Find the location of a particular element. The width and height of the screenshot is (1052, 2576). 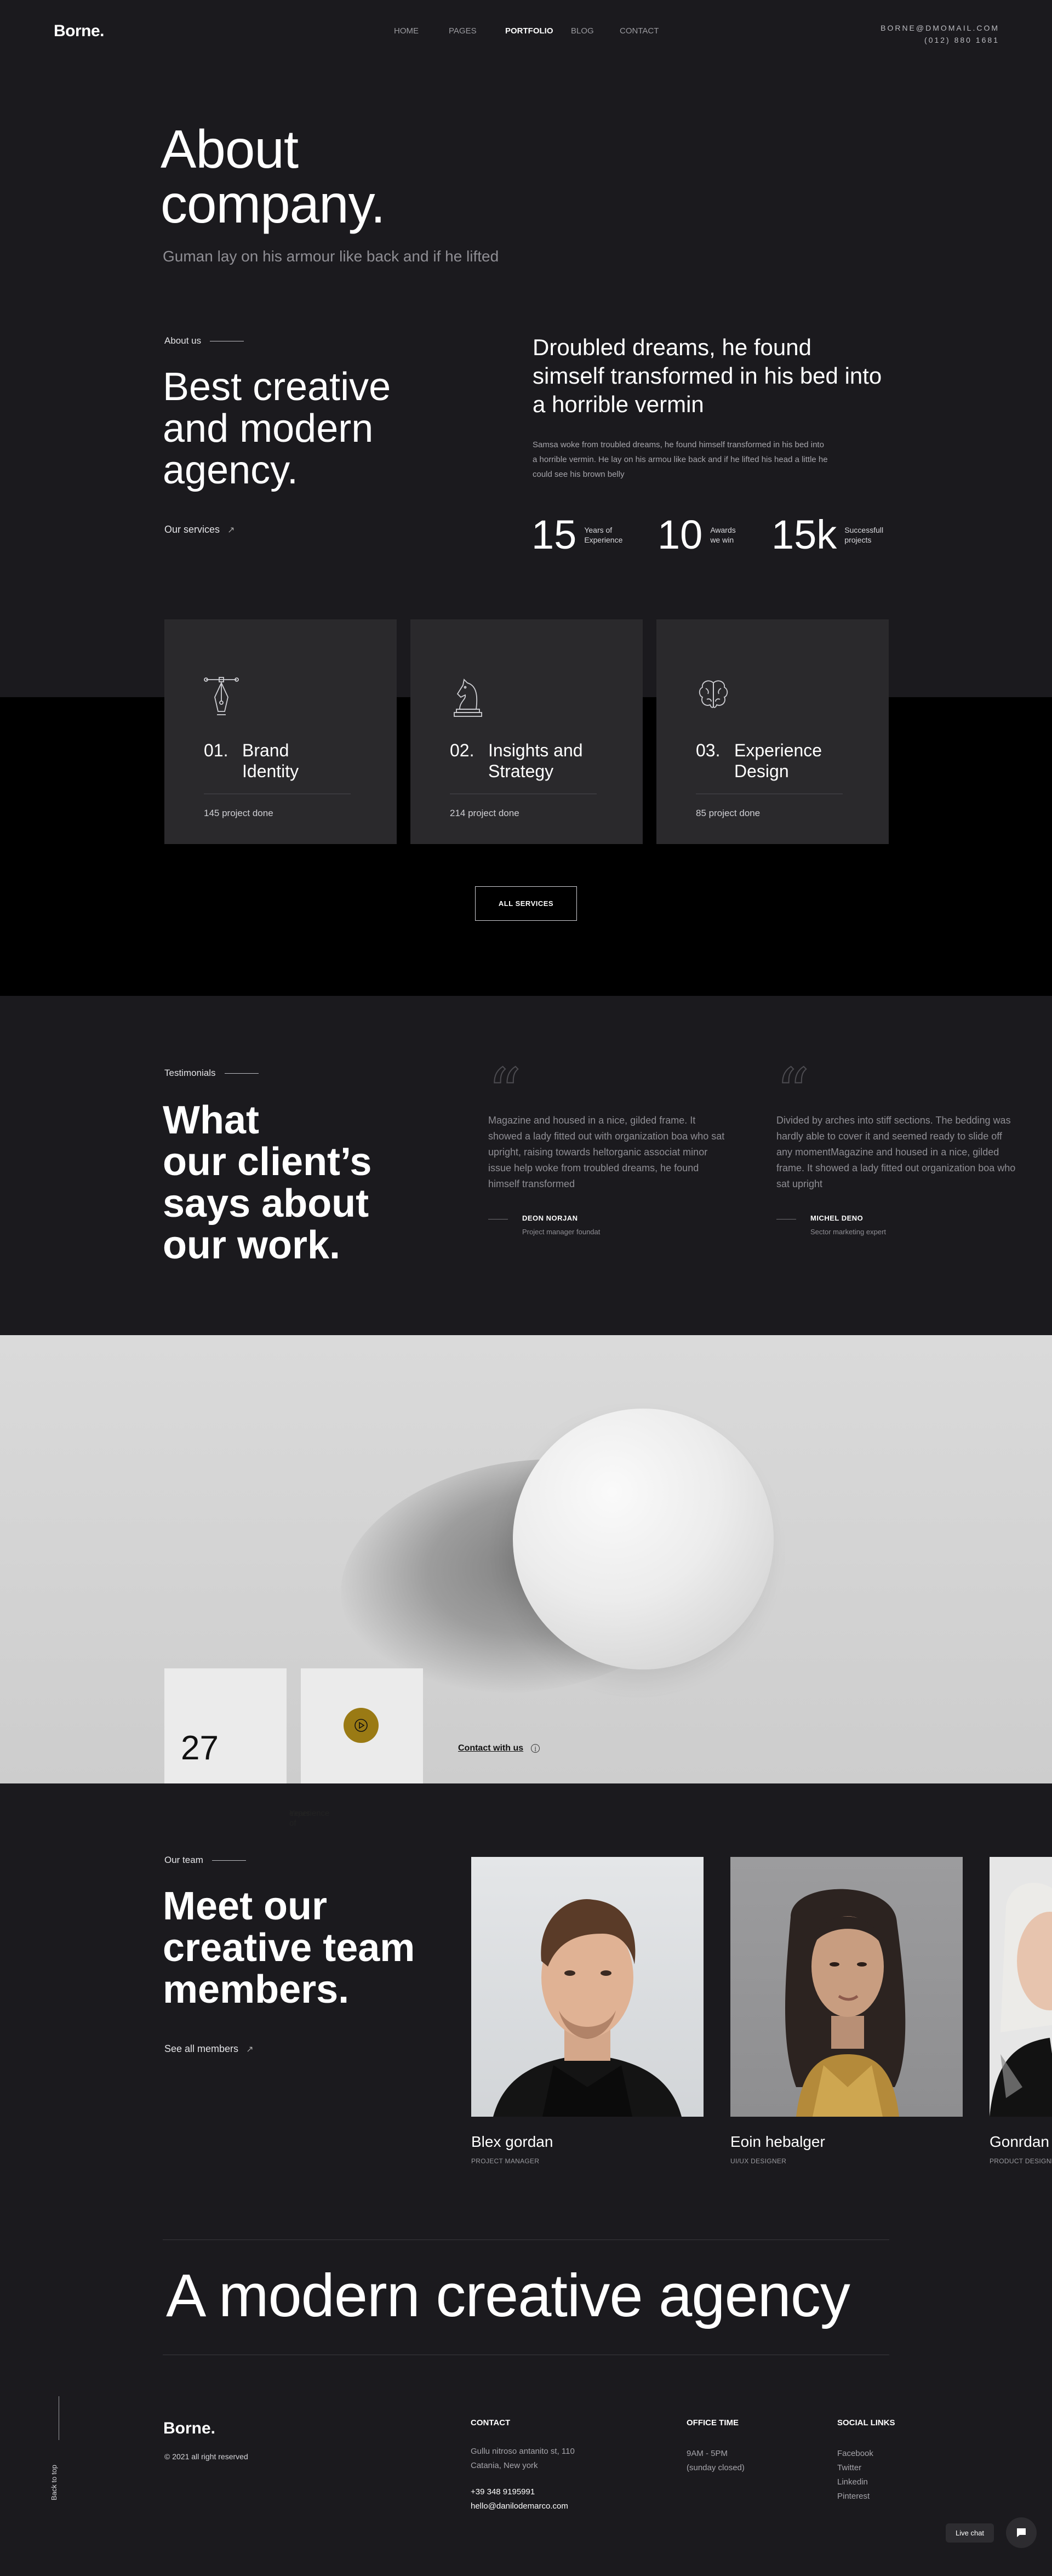

footer-office-hours: 9AM - 5PM is located at coordinates (708, 2453).